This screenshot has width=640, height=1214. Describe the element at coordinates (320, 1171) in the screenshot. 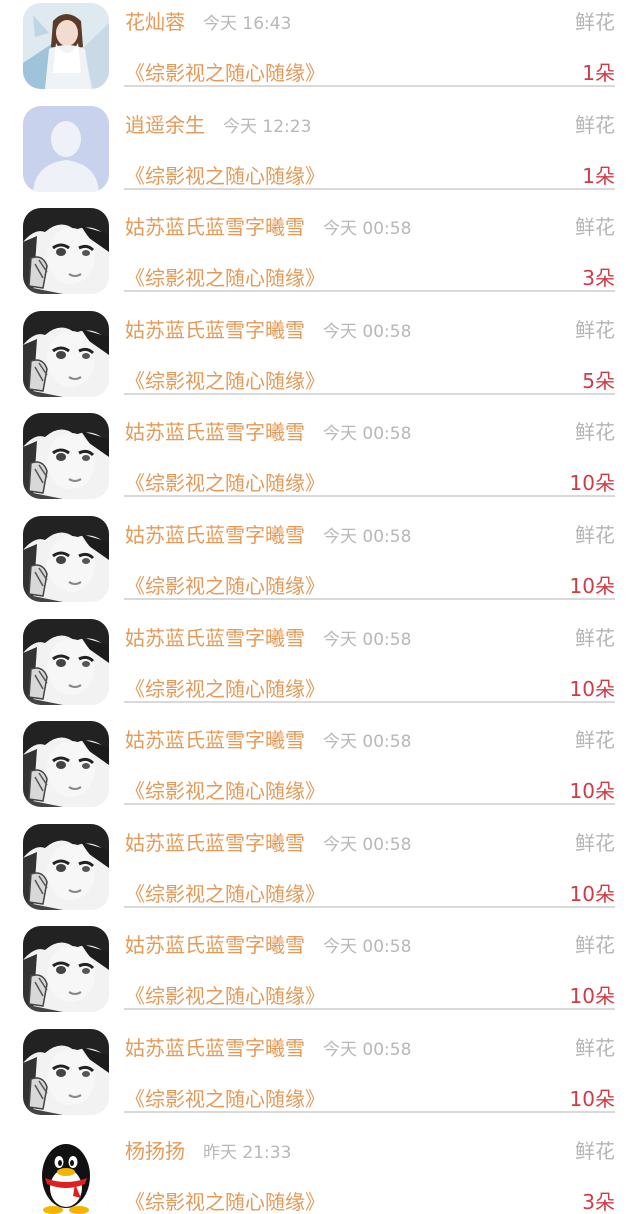

I see `gift-record-row: 杨扬扬 昨天 21:33 鲜花 《综影视之随心随缘》 3朵` at that location.